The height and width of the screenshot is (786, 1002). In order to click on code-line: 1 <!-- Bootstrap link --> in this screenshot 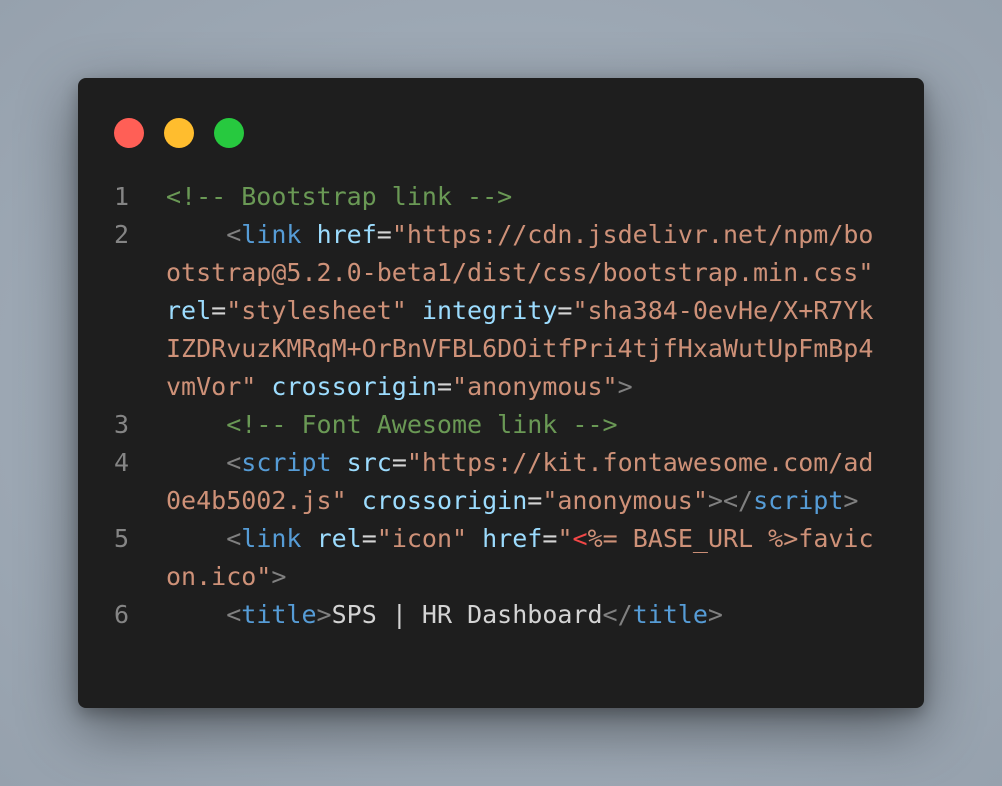, I will do `click(501, 197)`.